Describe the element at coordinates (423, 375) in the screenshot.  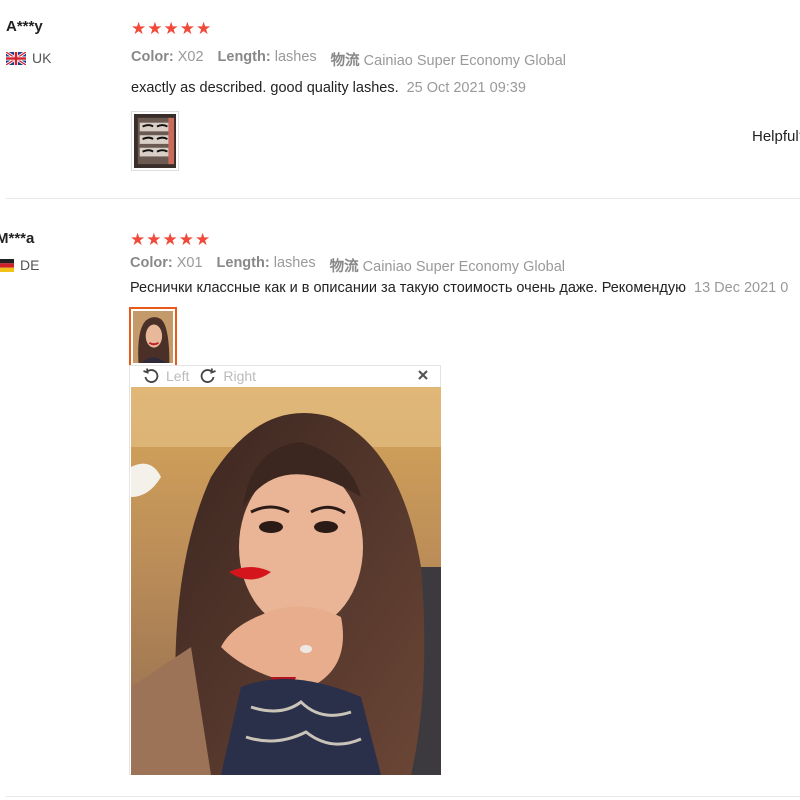
I see `close-icon` at that location.